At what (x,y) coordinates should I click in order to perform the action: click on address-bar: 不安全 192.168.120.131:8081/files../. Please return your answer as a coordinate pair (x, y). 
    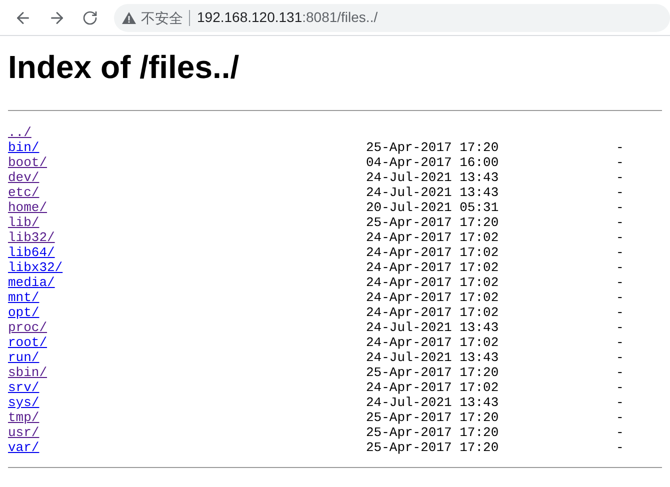
    Looking at the image, I should click on (392, 18).